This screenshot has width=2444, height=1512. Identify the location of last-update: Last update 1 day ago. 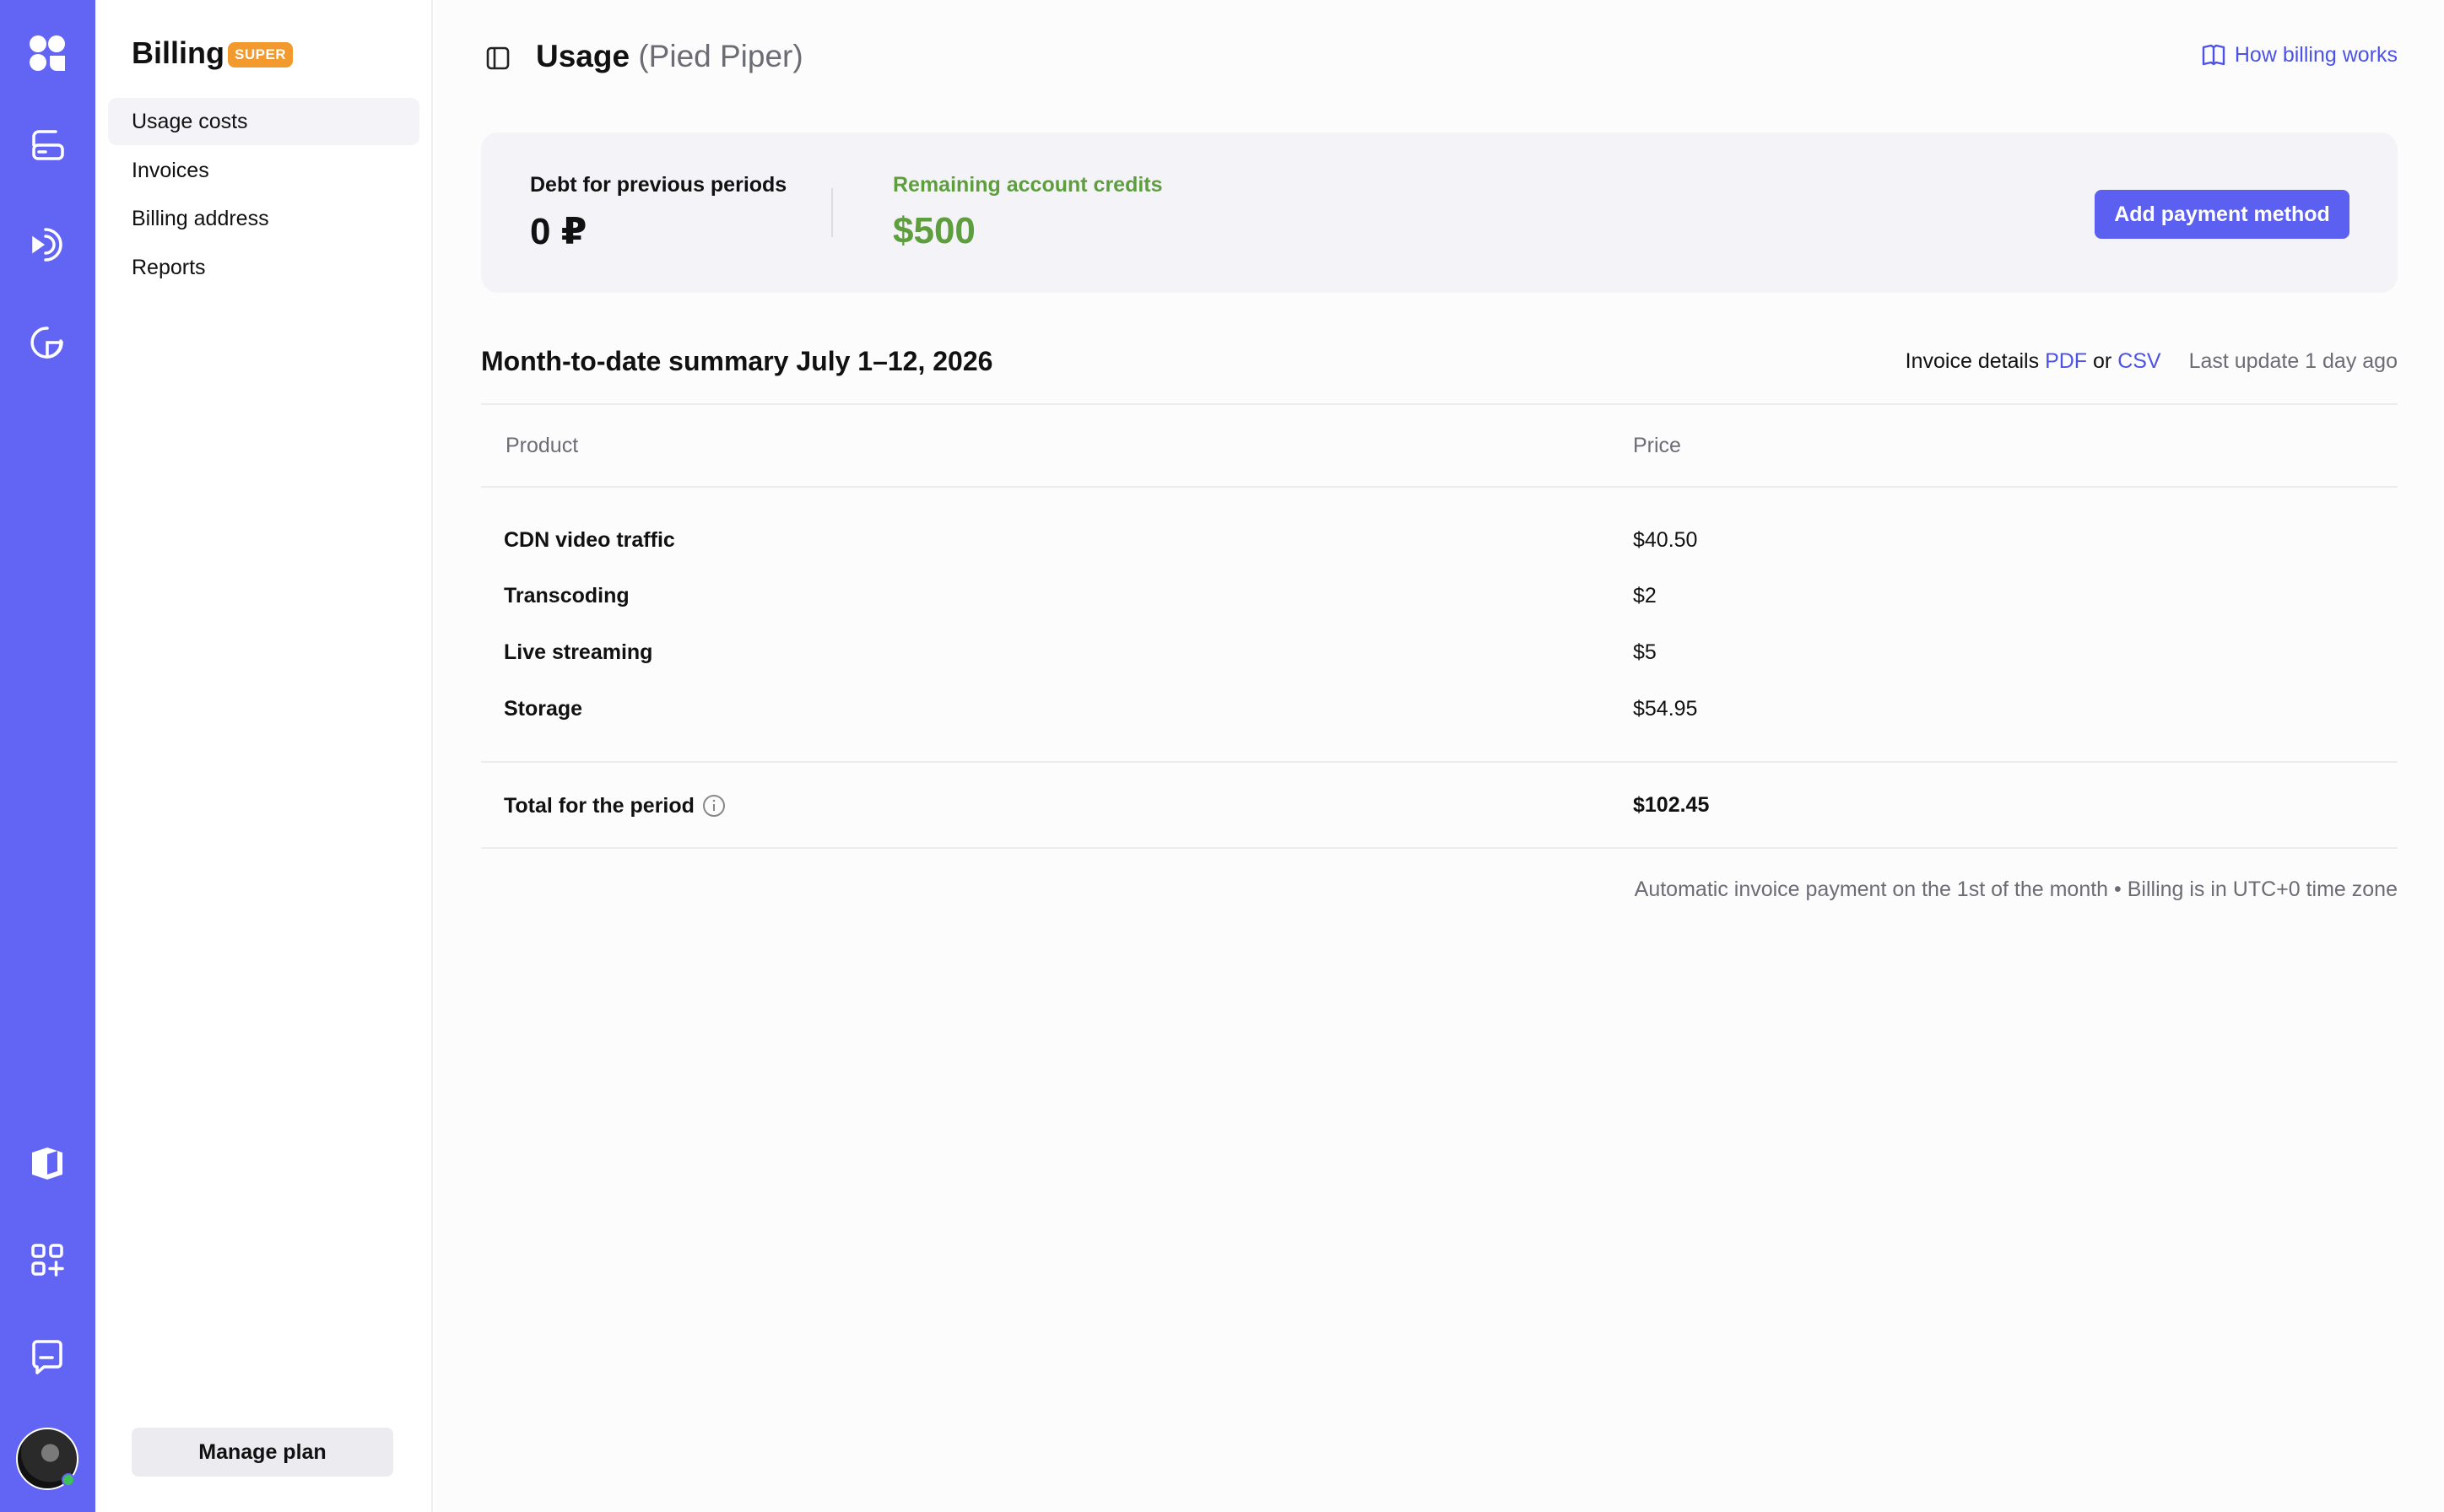
(2293, 361).